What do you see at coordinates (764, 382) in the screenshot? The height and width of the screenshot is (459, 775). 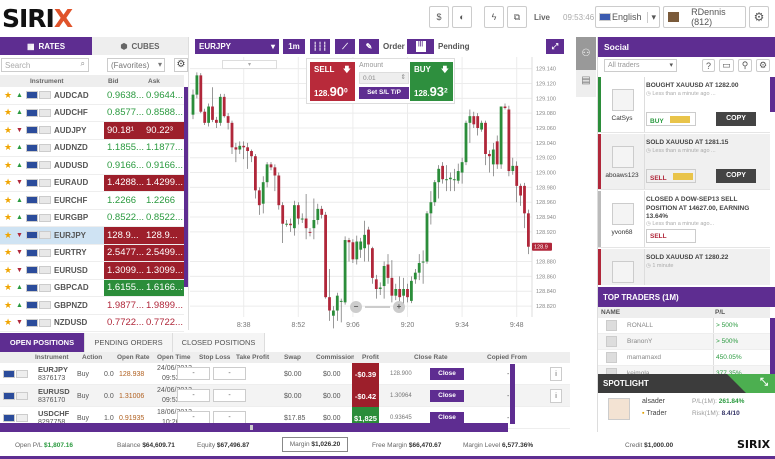 I see `collapse-icon: ⤡` at bounding box center [764, 382].